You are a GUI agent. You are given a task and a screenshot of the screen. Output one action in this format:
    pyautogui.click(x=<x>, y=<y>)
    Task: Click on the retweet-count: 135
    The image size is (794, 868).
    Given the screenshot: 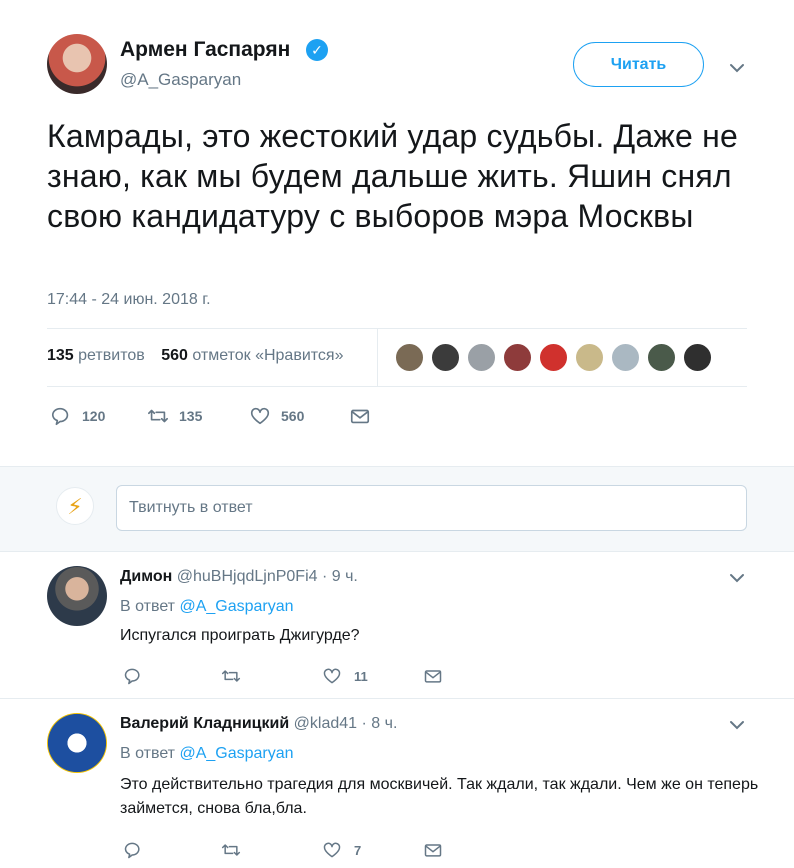 What is the action you would take?
    pyautogui.click(x=191, y=416)
    